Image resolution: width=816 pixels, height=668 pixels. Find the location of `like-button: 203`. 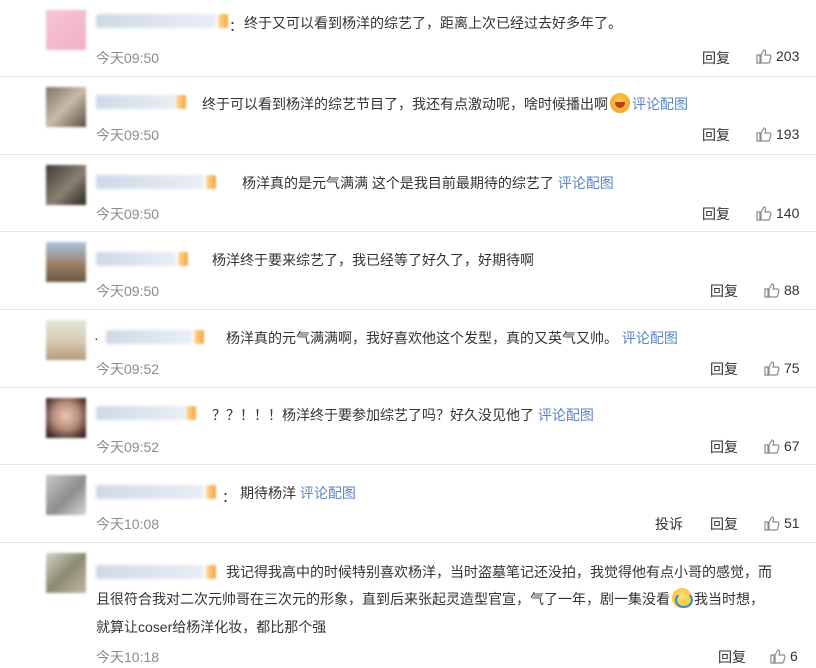

like-button: 203 is located at coordinates (777, 56).